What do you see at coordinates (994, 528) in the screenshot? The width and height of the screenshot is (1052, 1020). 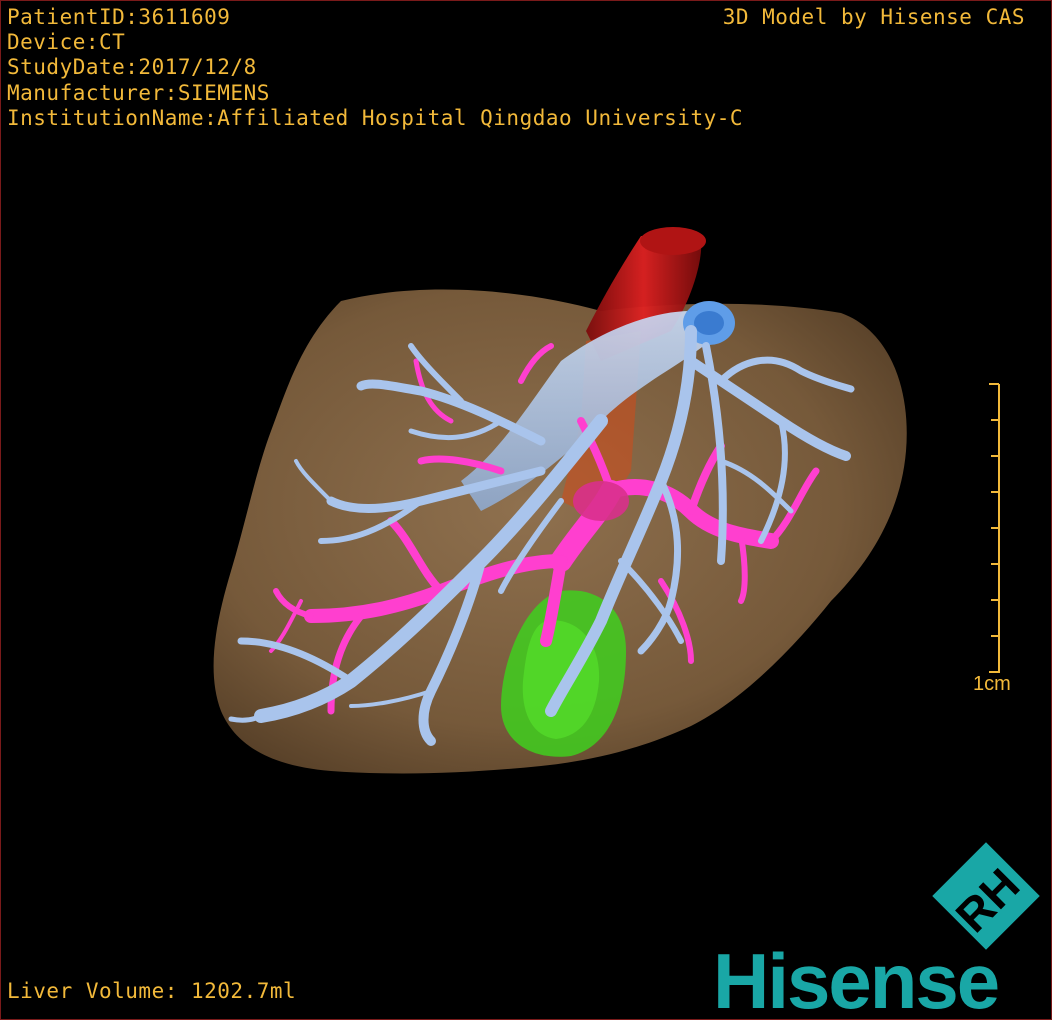 I see `scale-bar` at bounding box center [994, 528].